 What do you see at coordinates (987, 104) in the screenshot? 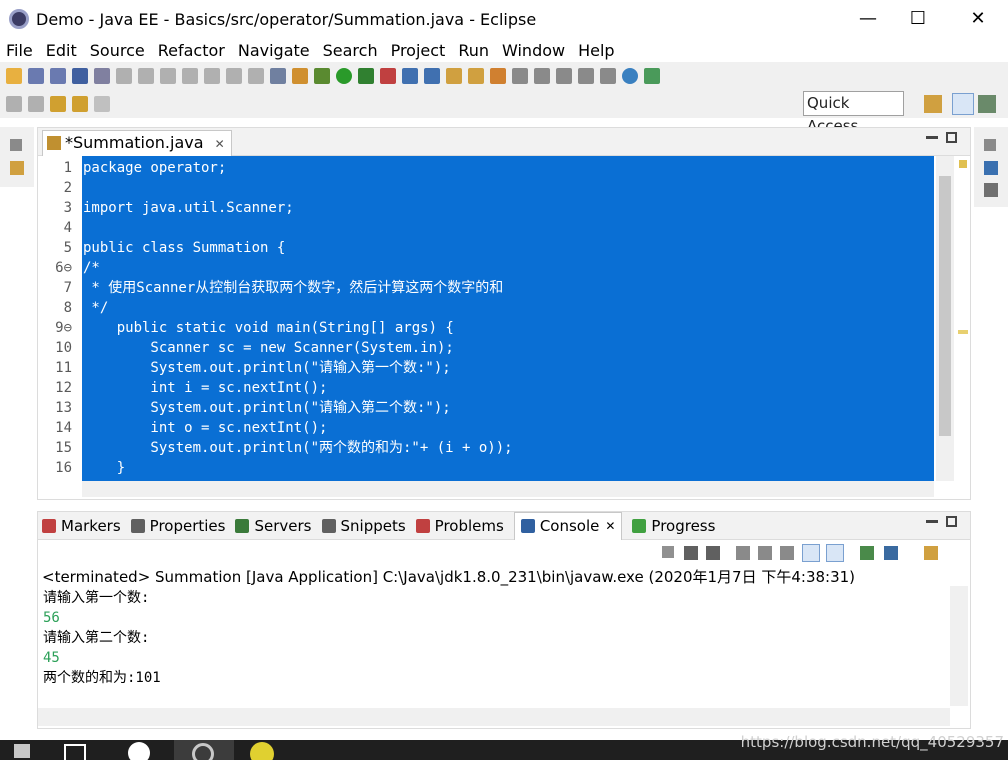
I see `debug-perspective-icon` at bounding box center [987, 104].